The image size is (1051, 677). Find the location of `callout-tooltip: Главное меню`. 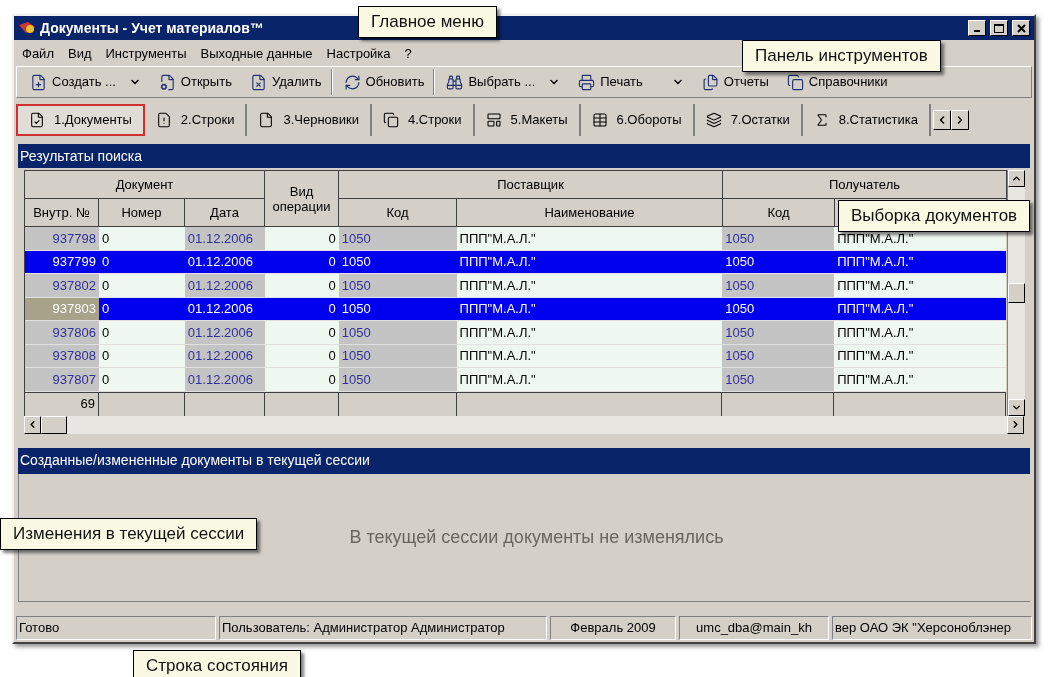

callout-tooltip: Главное меню is located at coordinates (427, 22).